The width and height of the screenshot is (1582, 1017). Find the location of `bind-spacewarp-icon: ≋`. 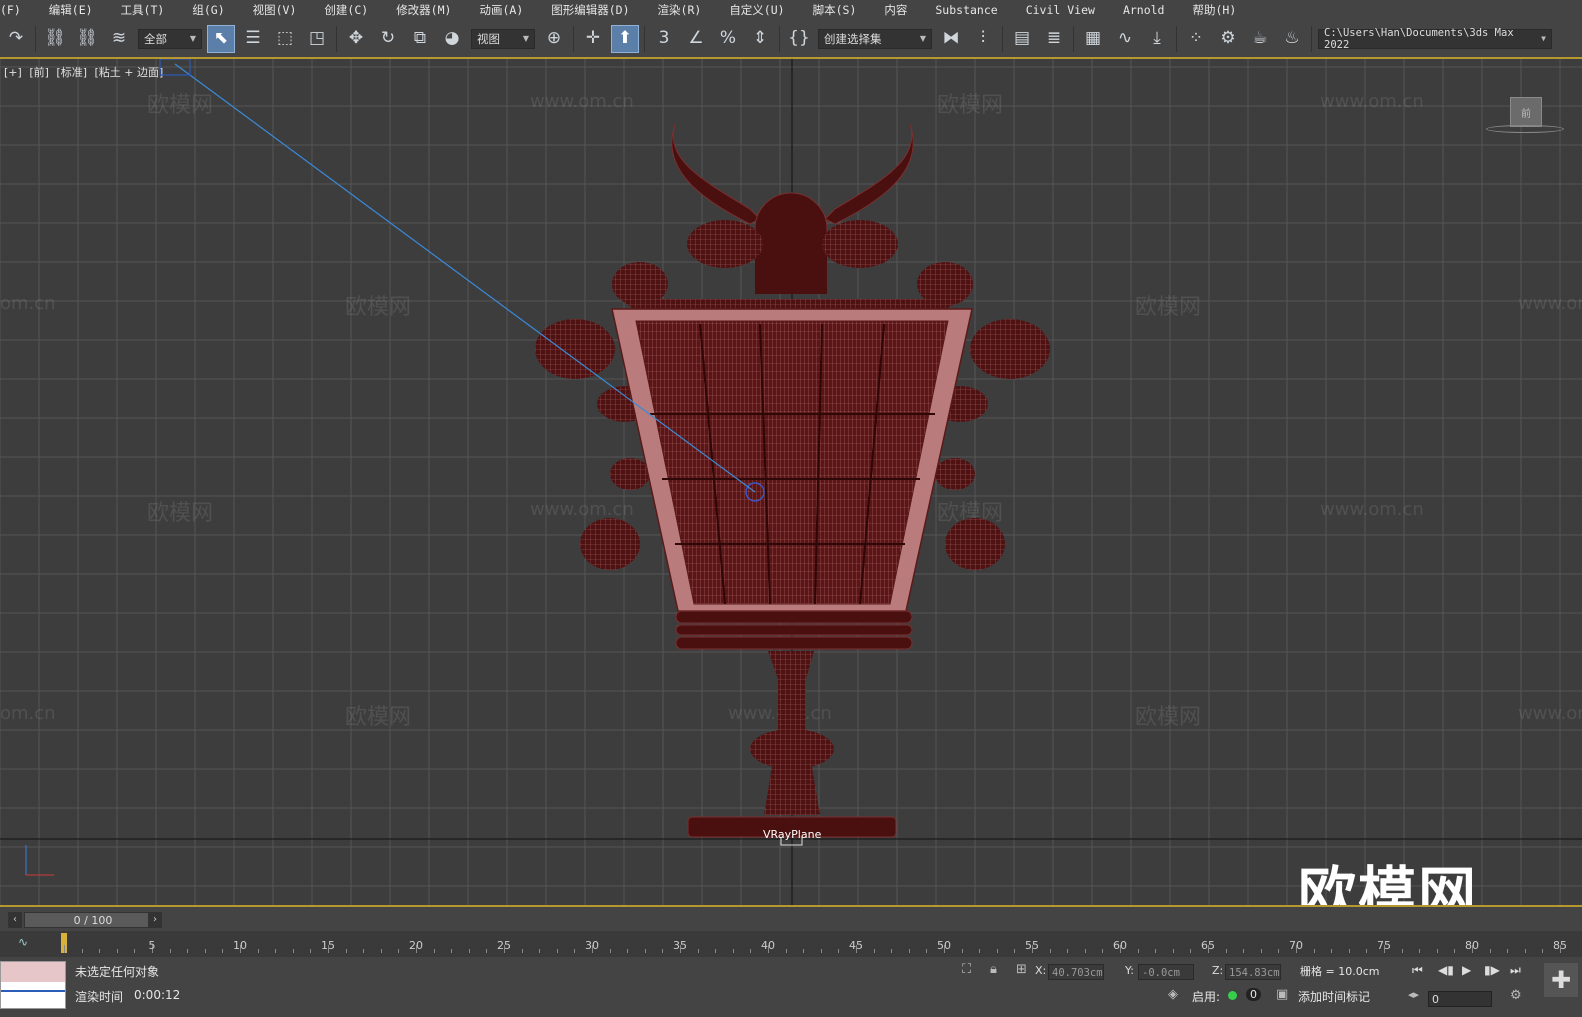

bind-spacewarp-icon: ≋ is located at coordinates (119, 39).